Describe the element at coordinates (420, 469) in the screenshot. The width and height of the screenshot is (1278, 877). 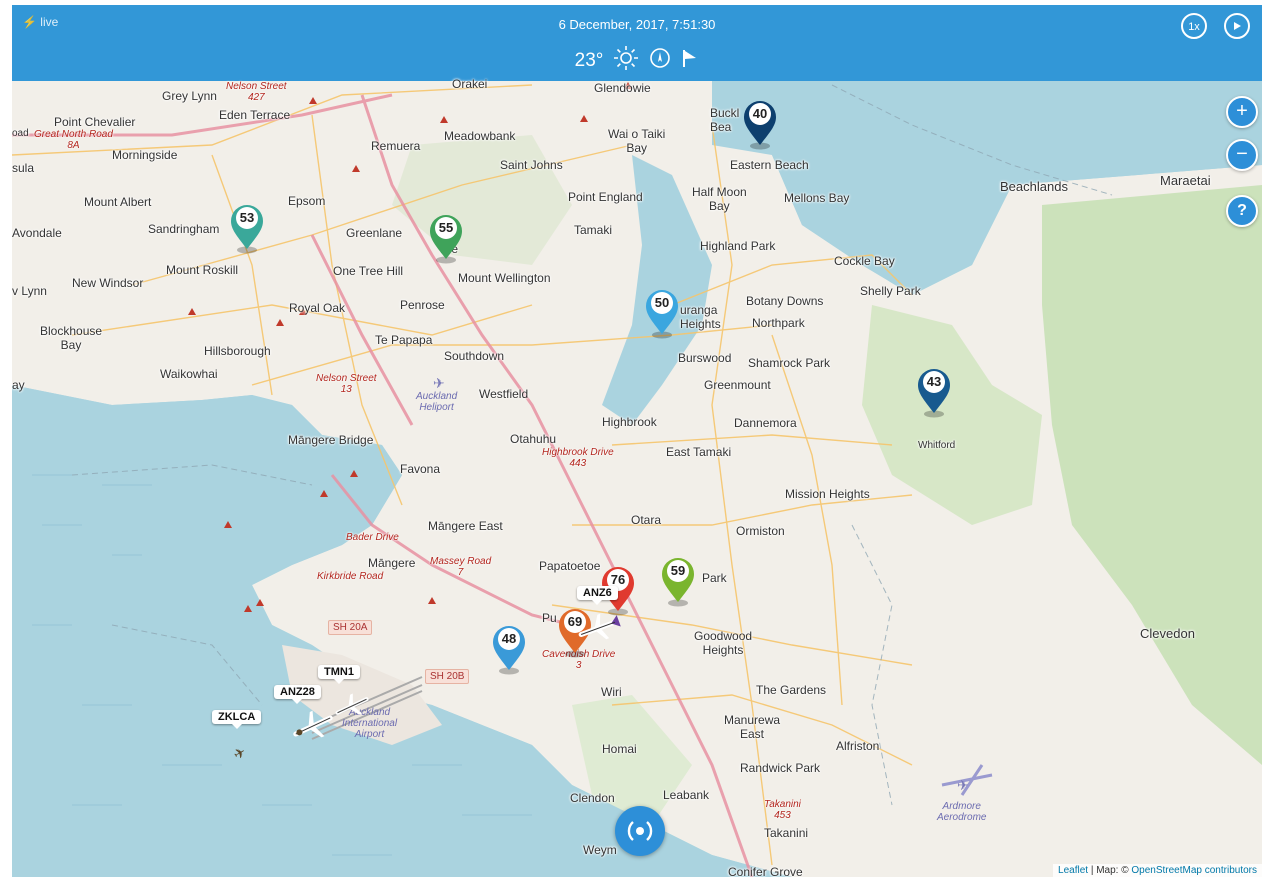
I see `place-label: Favona` at that location.